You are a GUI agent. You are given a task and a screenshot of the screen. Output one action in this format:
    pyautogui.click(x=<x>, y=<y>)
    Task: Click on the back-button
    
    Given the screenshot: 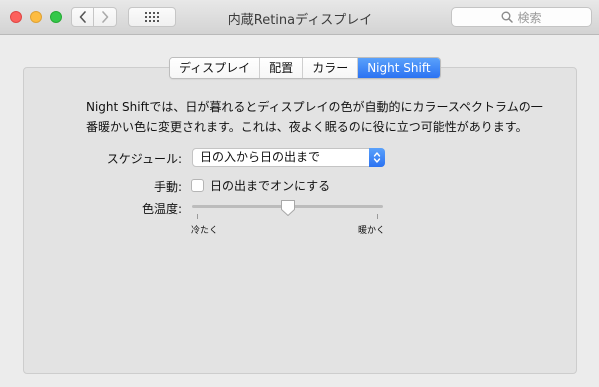 What is the action you would take?
    pyautogui.click(x=82, y=17)
    